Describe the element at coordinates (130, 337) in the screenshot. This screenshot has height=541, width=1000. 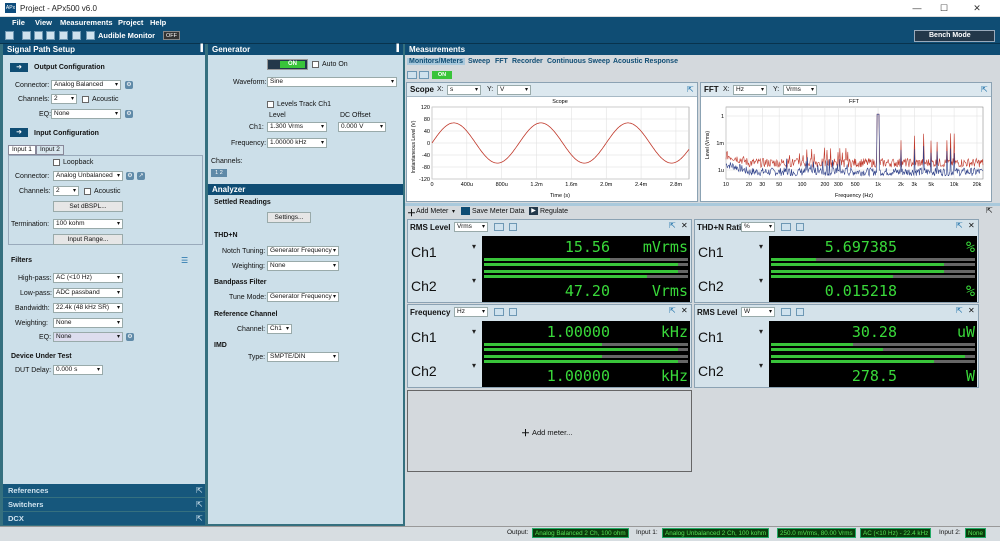
I see `filter-eq-gear-icon: ⚙` at that location.